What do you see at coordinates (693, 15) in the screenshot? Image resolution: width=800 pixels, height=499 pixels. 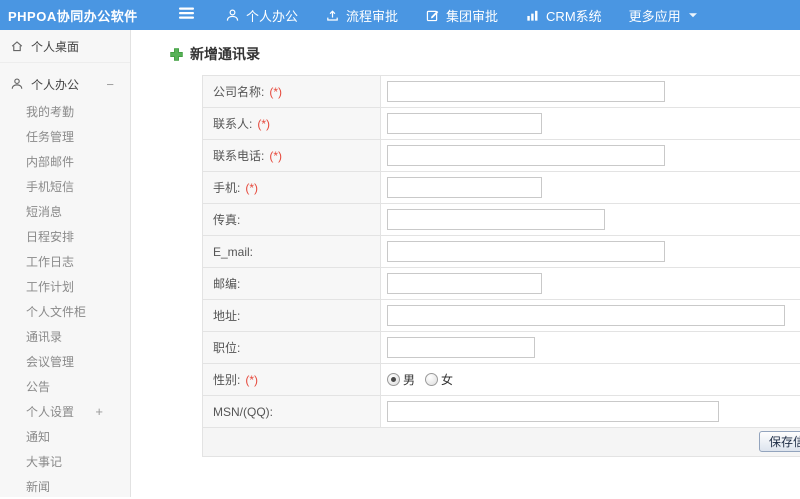 I see `caret-down-icon` at bounding box center [693, 15].